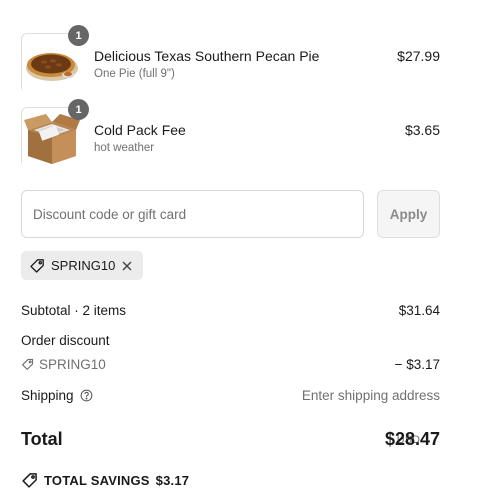 The width and height of the screenshot is (500, 499). Describe the element at coordinates (172, 480) in the screenshot. I see `savings-value: $3.17` at that location.